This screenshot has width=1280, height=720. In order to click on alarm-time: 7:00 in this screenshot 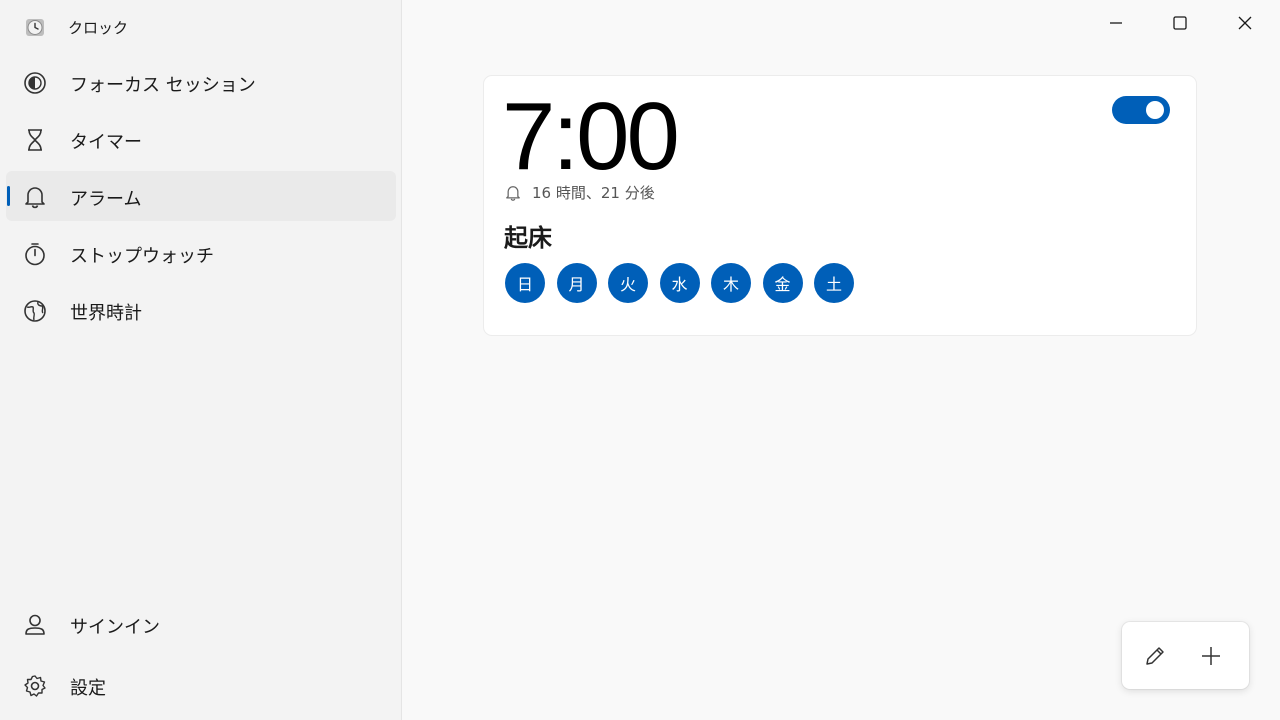, I will do `click(591, 136)`.